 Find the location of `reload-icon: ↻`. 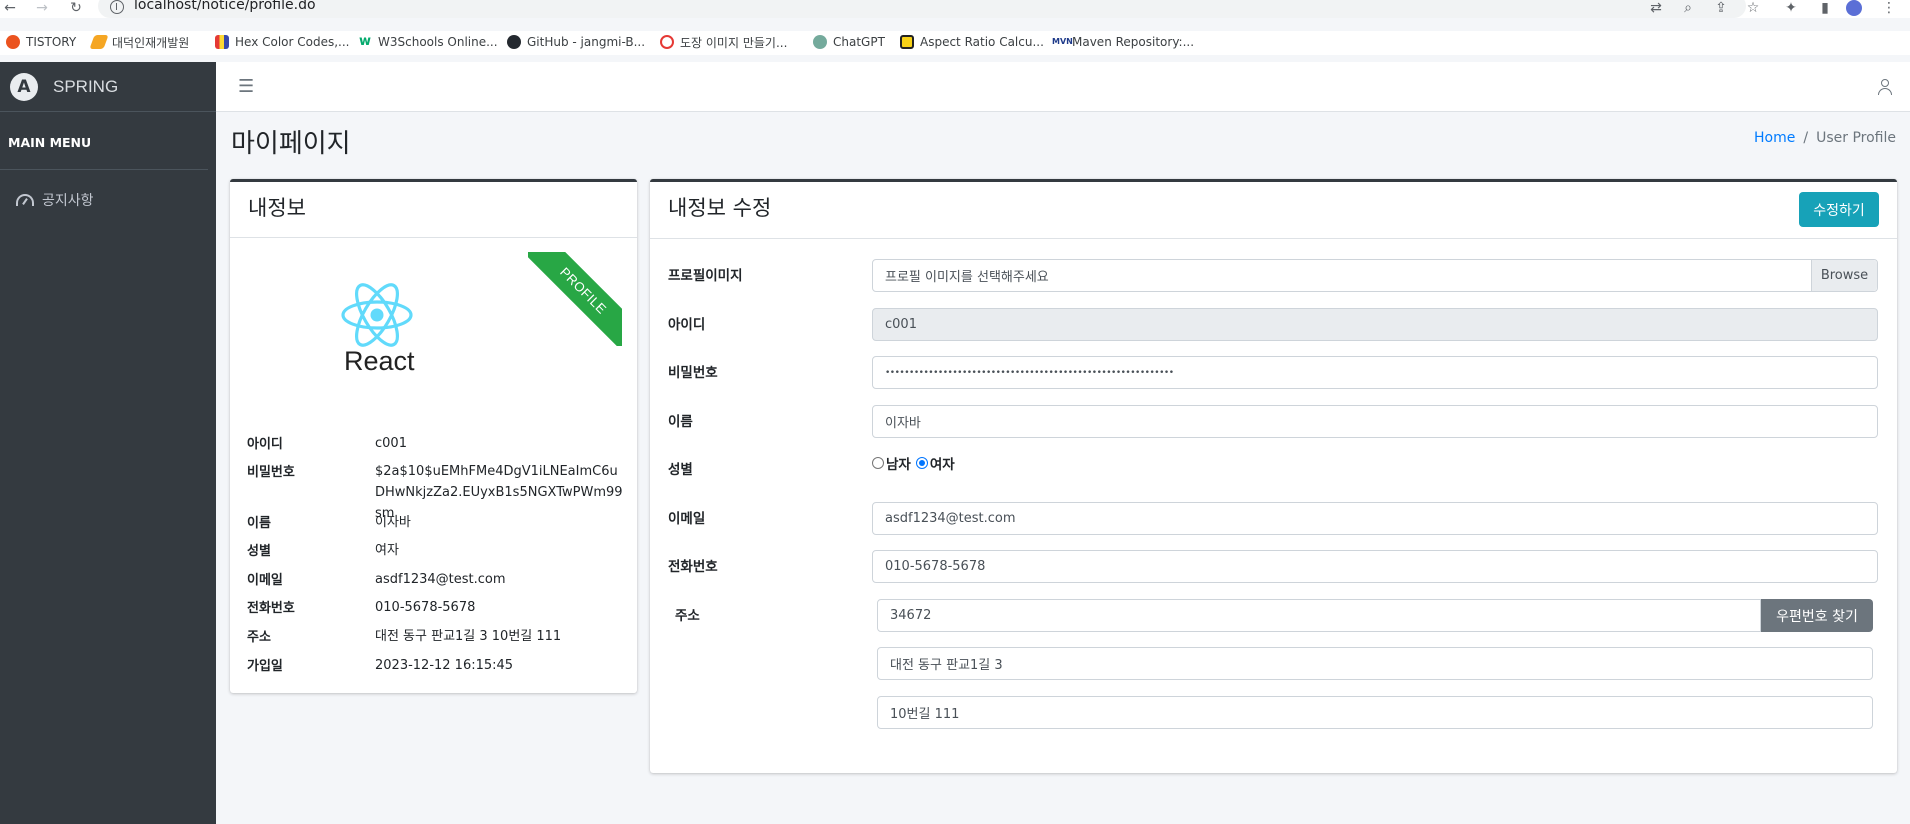

reload-icon: ↻ is located at coordinates (76, 9).